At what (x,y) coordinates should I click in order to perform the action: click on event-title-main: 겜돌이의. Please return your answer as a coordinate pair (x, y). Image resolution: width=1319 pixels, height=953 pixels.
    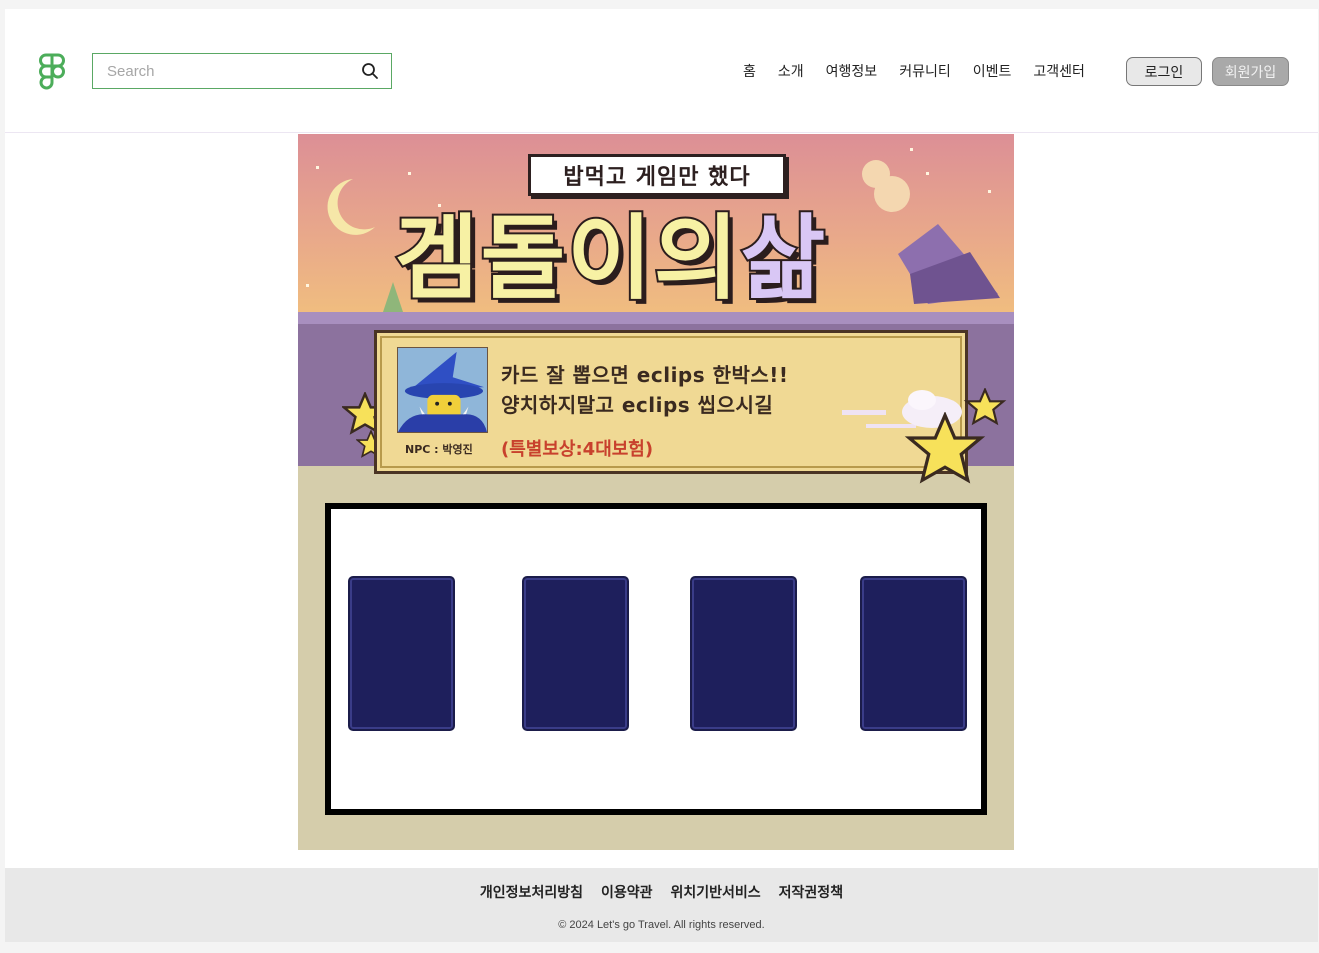
    Looking at the image, I should click on (566, 258).